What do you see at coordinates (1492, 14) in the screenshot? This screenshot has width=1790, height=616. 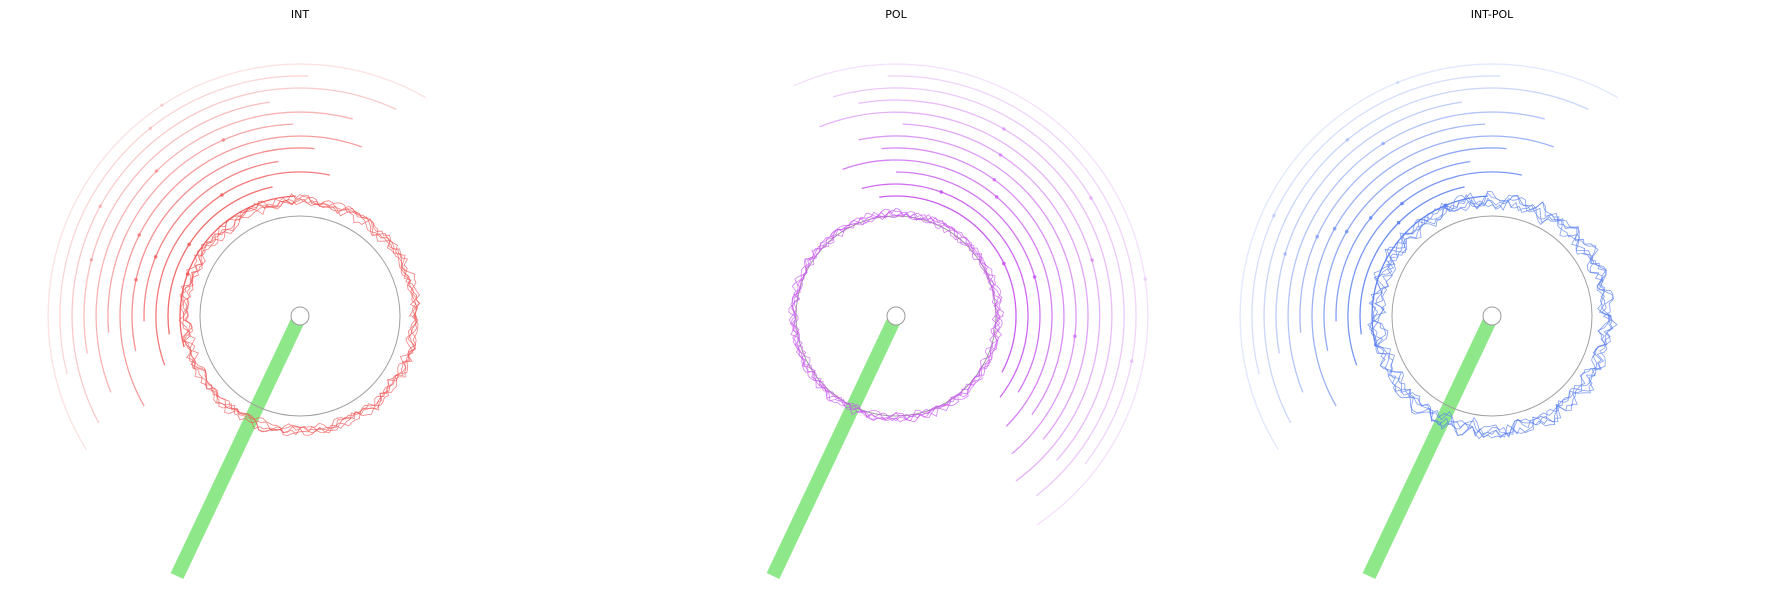 I see `panel-title-int-pol: INT-POL` at bounding box center [1492, 14].